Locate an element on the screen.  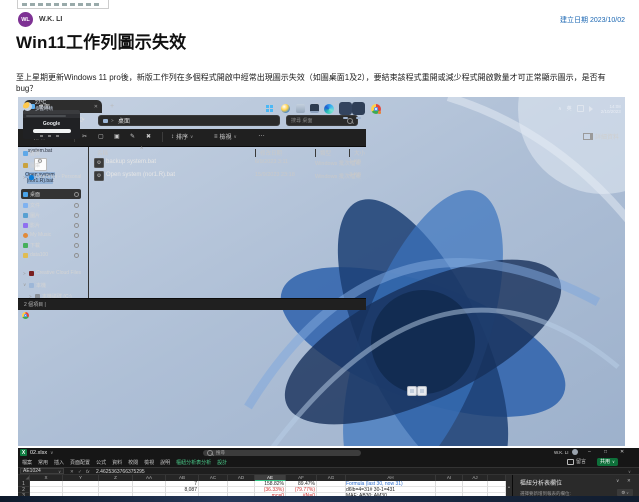
minimize-button: – is located at coordinates (589, 452).